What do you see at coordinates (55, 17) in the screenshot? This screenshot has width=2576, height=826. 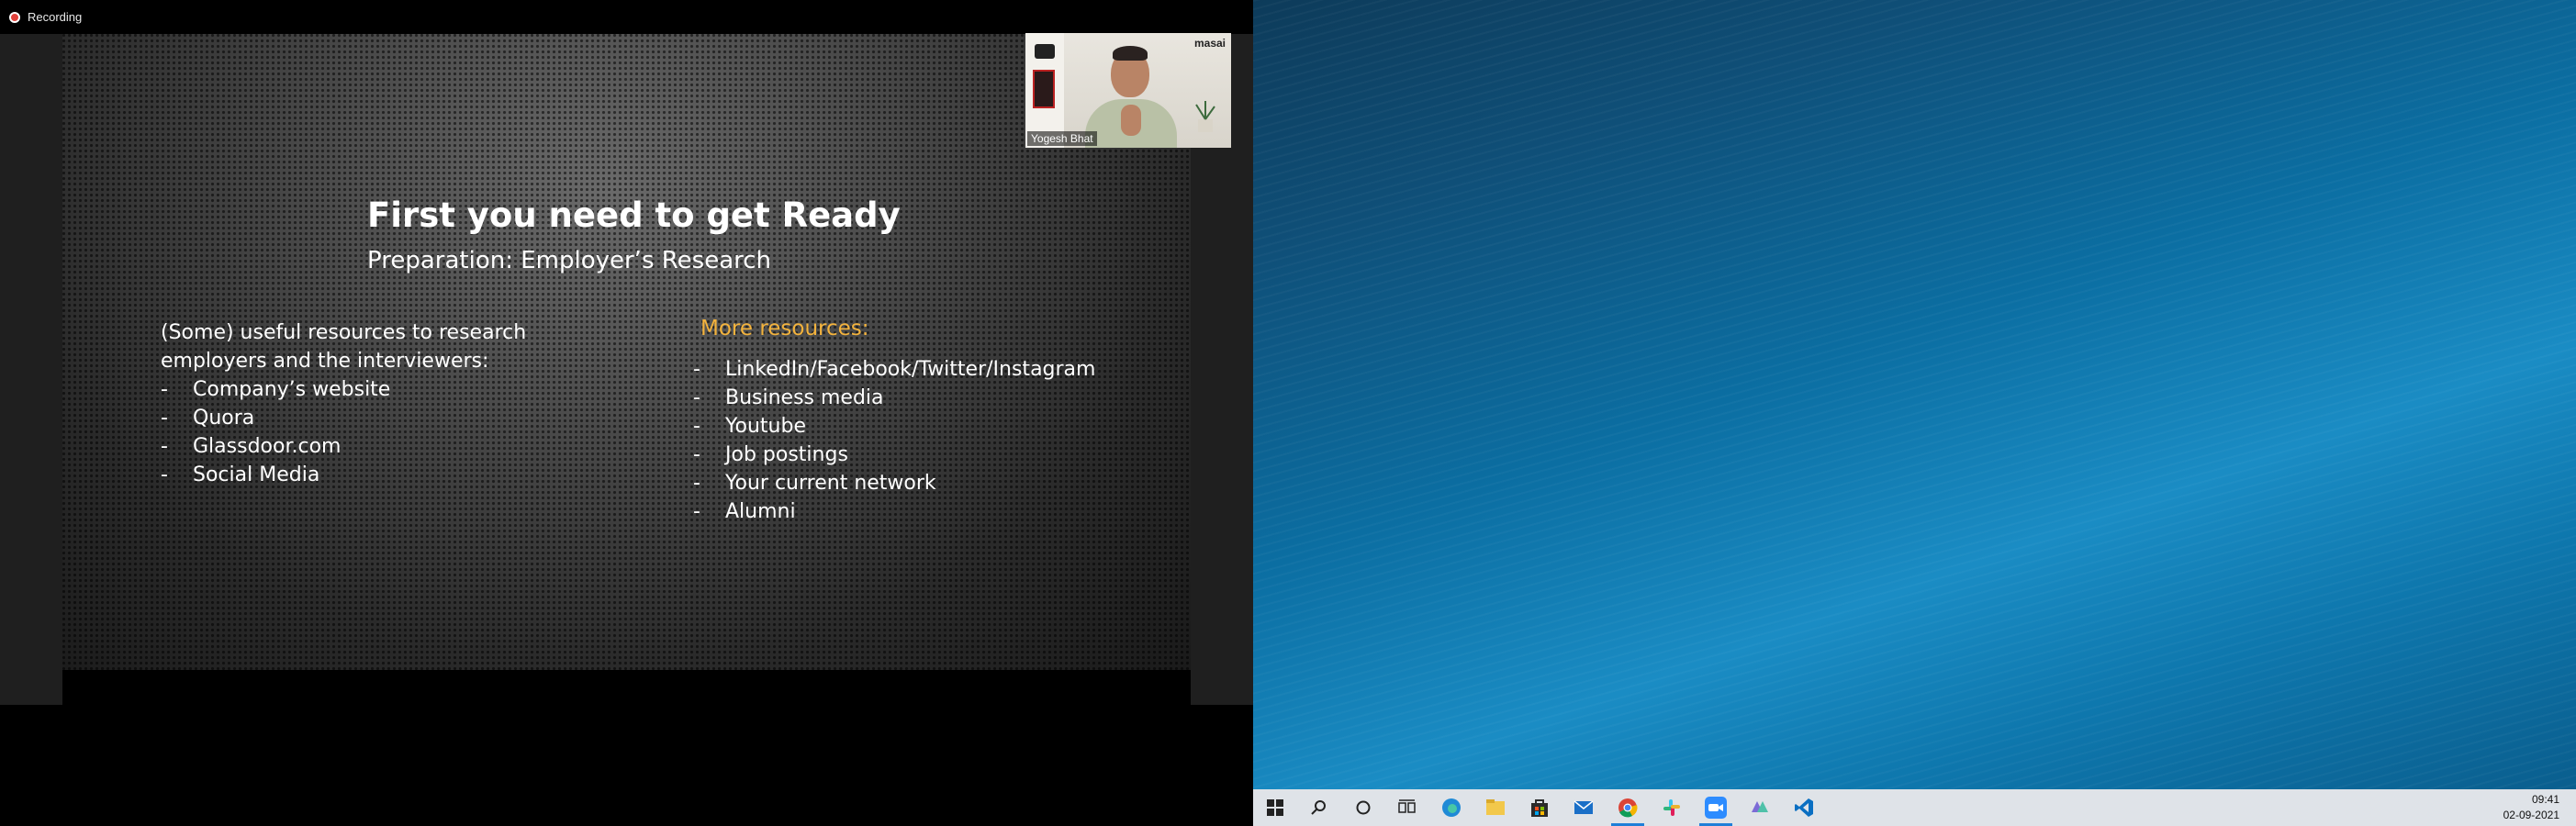 I see `recording-label: Recording` at bounding box center [55, 17].